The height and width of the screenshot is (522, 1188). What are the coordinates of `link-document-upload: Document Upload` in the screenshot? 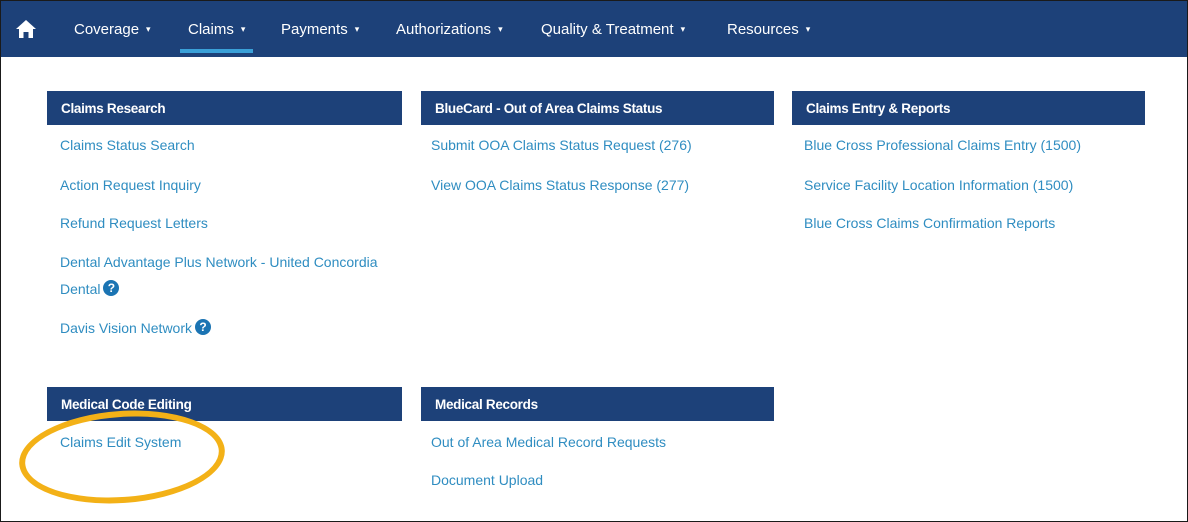 It's located at (487, 480).